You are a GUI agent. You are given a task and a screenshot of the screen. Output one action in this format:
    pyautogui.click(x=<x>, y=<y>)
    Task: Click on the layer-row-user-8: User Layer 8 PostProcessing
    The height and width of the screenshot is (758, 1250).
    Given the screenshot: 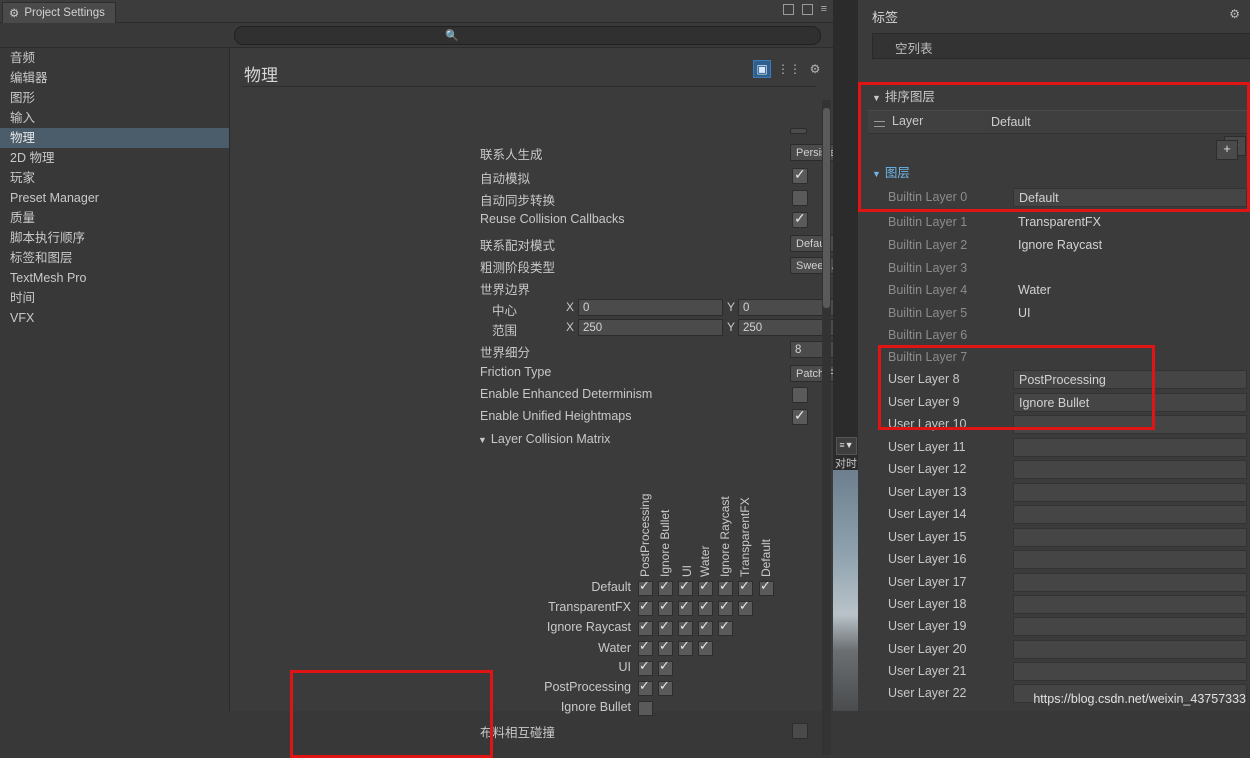 What is the action you would take?
    pyautogui.click(x=1054, y=381)
    